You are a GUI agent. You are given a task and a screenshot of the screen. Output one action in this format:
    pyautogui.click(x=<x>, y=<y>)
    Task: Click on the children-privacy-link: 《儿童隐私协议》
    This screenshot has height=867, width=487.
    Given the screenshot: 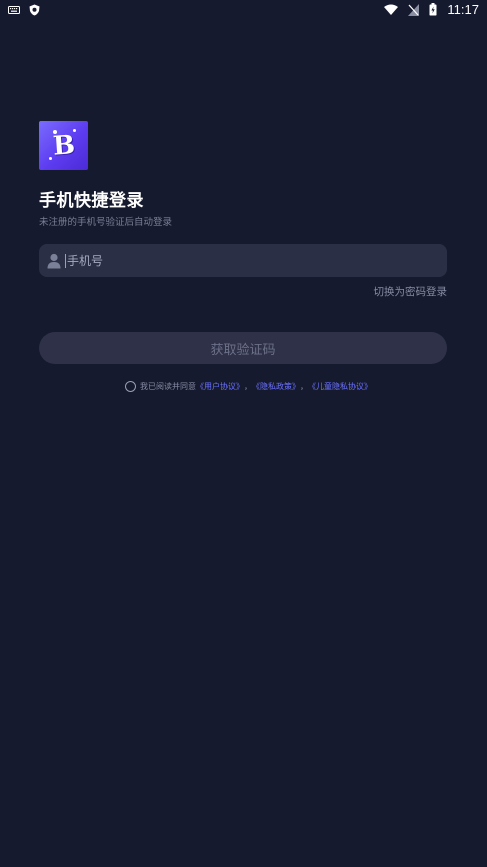 What is the action you would take?
    pyautogui.click(x=340, y=386)
    